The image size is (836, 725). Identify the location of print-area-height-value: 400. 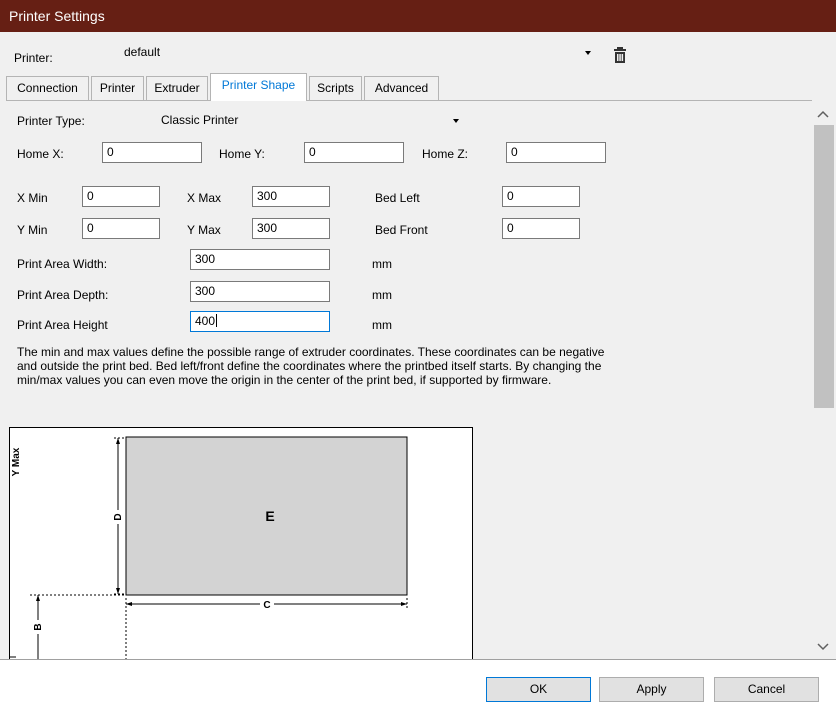
(205, 321).